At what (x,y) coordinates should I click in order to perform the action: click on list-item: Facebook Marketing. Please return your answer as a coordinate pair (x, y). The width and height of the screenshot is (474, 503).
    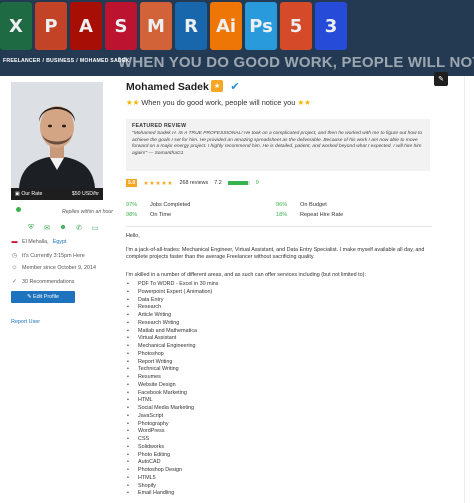
    Looking at the image, I should click on (172, 394).